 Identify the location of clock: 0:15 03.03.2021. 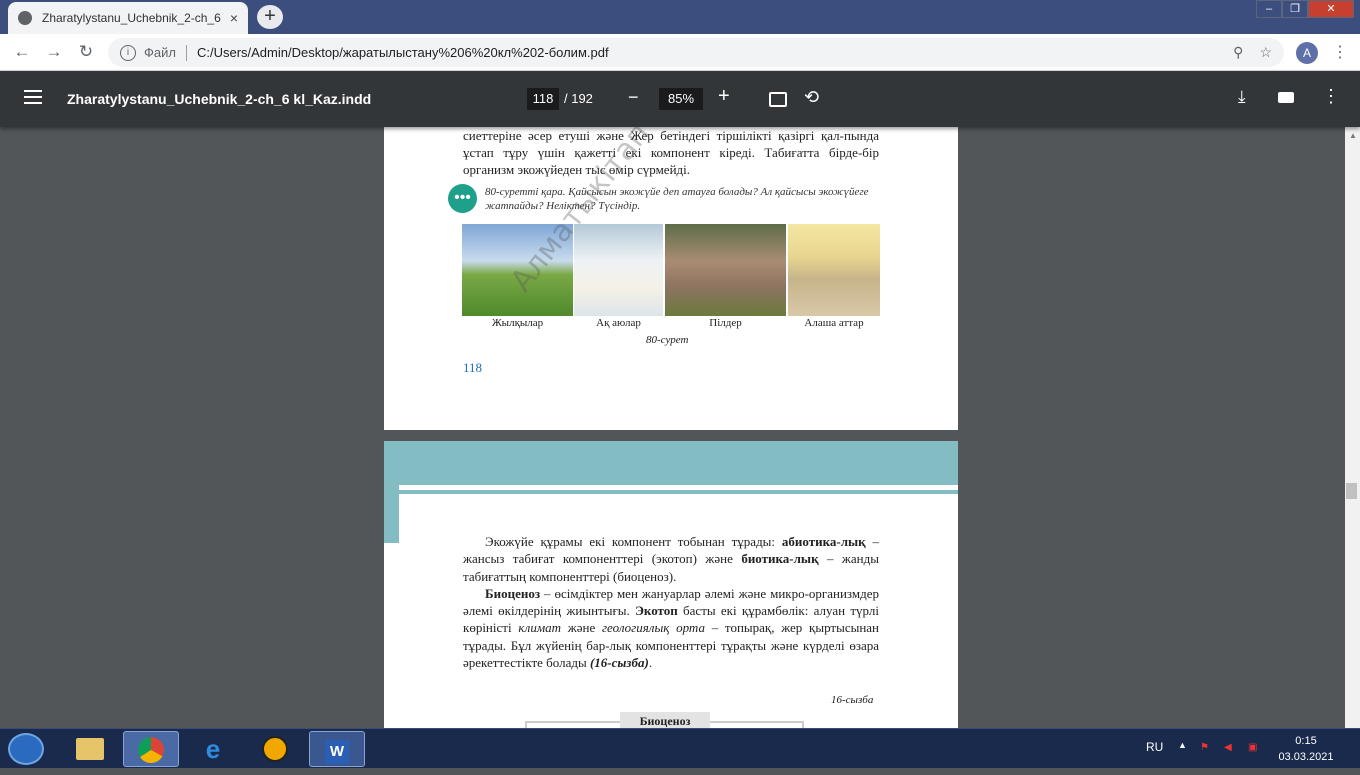
(1306, 749).